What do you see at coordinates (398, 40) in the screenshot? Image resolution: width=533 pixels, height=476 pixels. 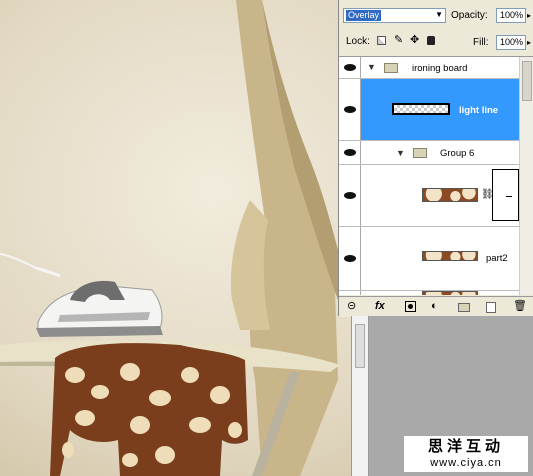 I see `lock-brush-icon: ✎` at bounding box center [398, 40].